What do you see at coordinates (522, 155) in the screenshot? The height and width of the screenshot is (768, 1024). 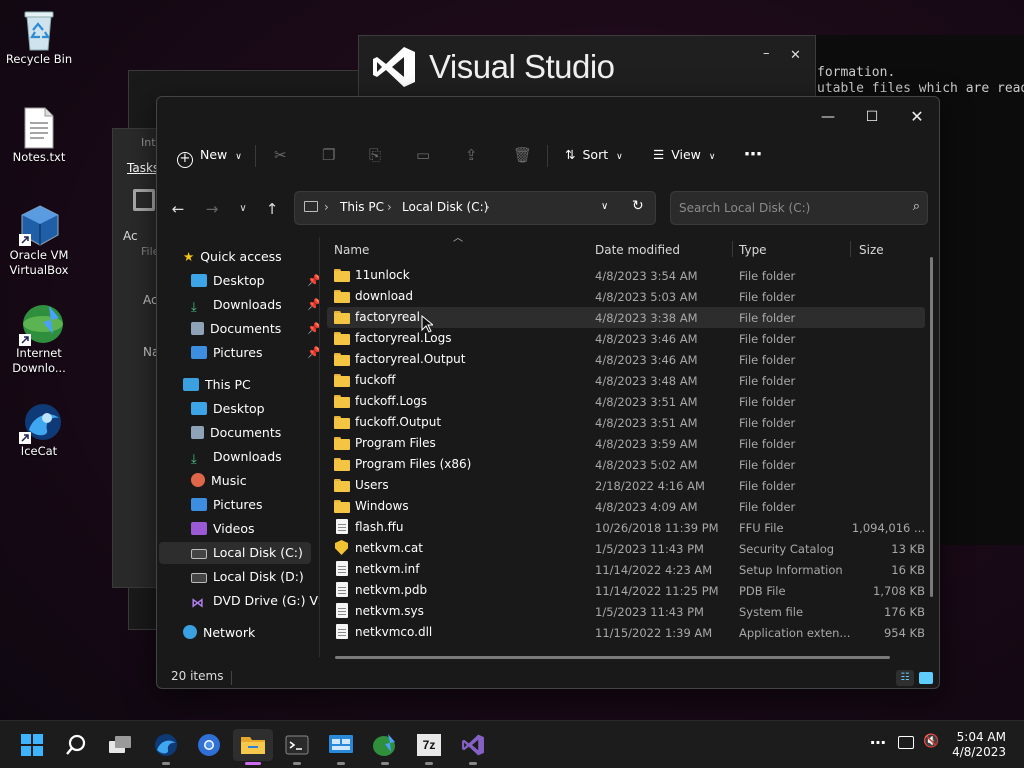 I see `delete-icon: 🗑` at bounding box center [522, 155].